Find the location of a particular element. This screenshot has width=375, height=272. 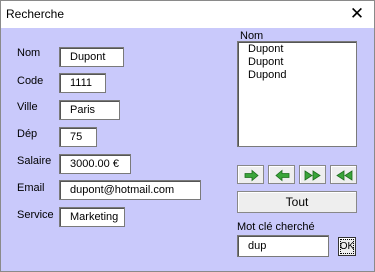

dep-field: 75 is located at coordinates (78, 137).